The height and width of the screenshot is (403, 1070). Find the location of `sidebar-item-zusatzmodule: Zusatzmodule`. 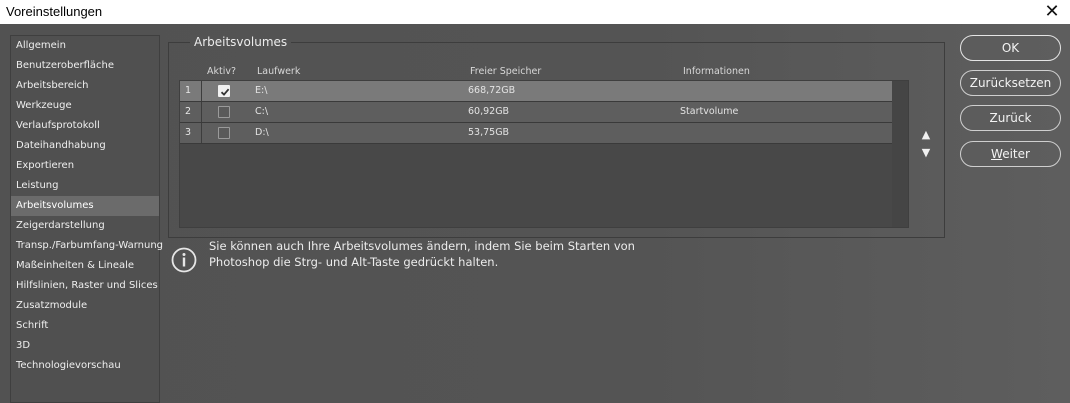

sidebar-item-zusatzmodule: Zusatzmodule is located at coordinates (85, 306).